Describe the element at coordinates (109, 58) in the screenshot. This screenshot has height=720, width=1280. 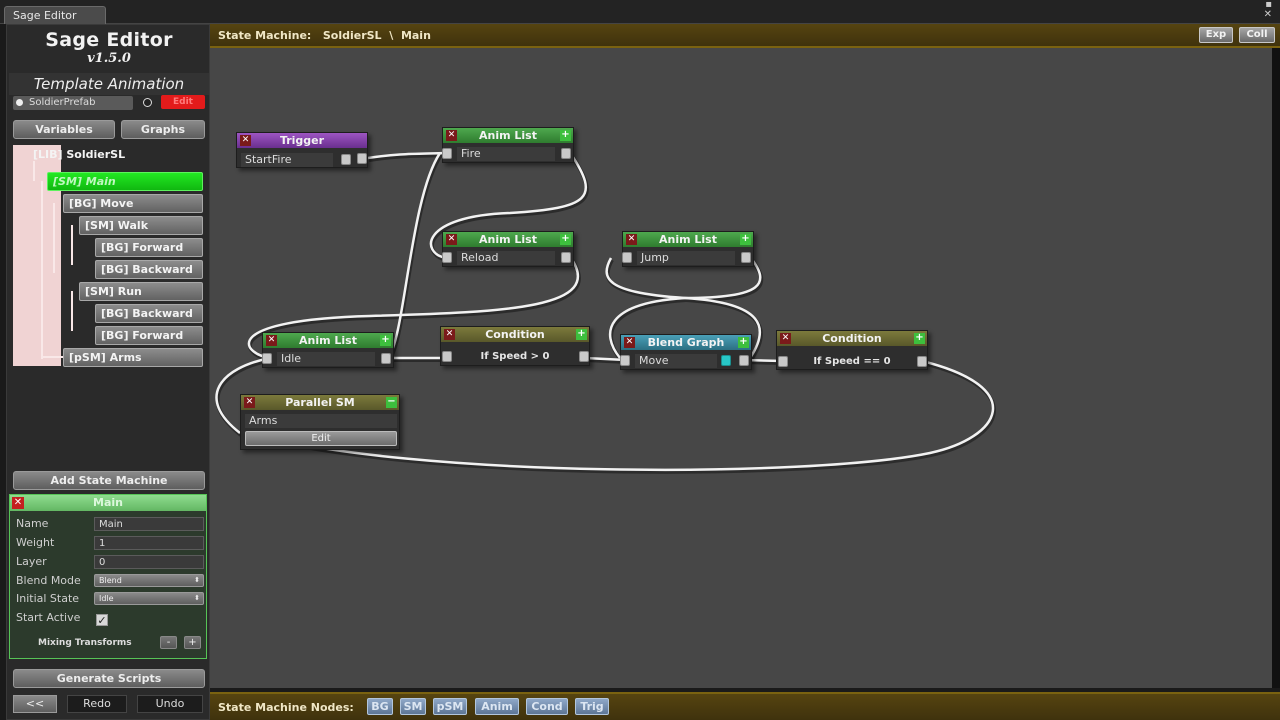
I see `app-version: v1.5.0` at that location.